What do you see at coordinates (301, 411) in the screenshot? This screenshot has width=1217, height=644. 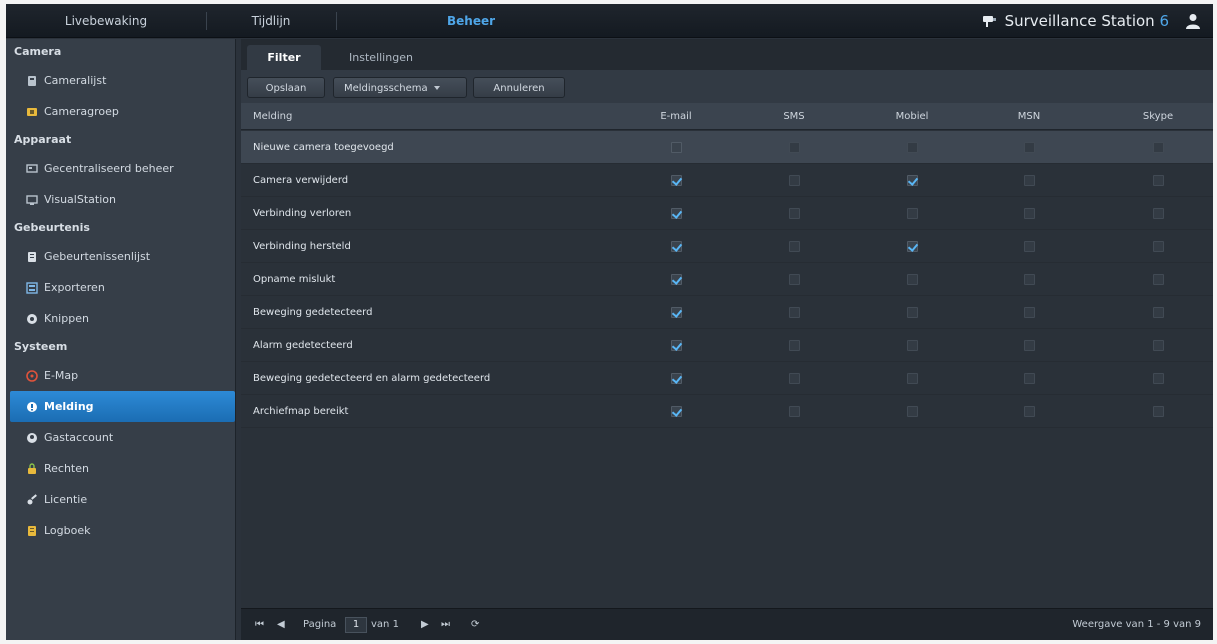 I see `notification-name: Archiefmap bereikt` at bounding box center [301, 411].